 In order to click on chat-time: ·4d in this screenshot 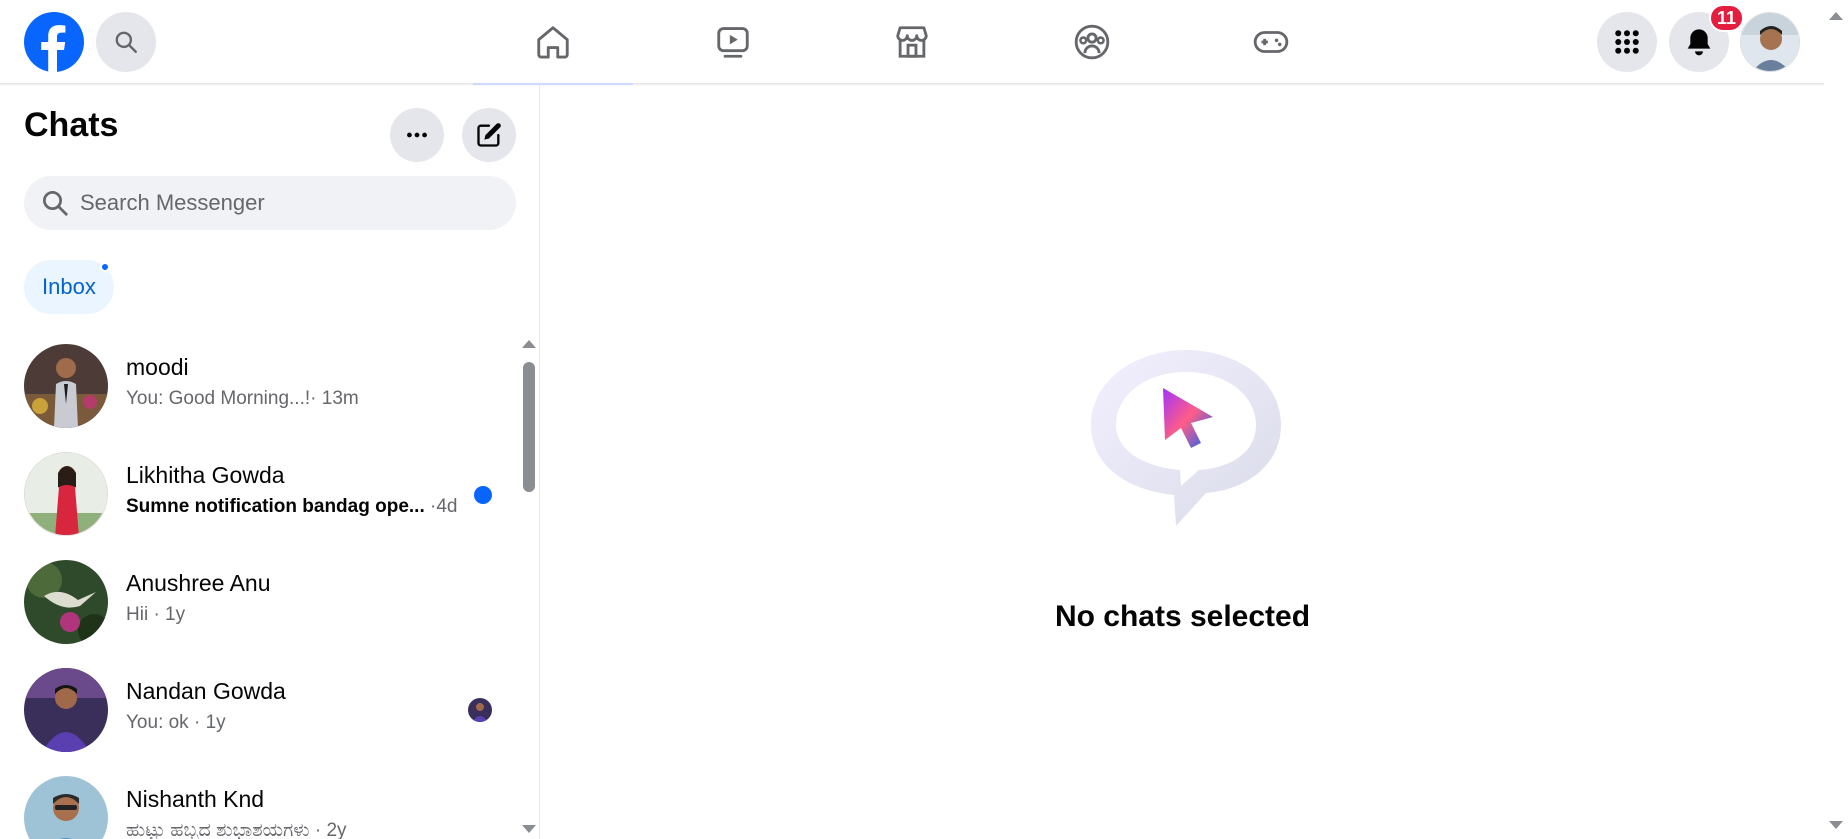, I will do `click(441, 506)`.